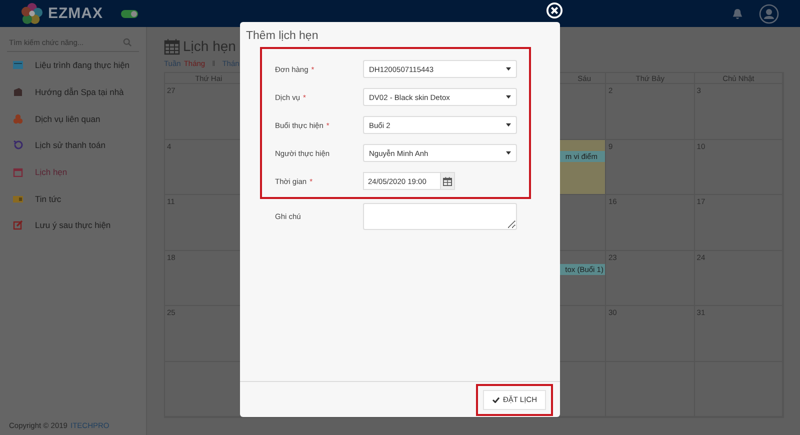 This screenshot has width=800, height=435. What do you see at coordinates (75, 13) in the screenshot?
I see `brand-name: EZMAX` at bounding box center [75, 13].